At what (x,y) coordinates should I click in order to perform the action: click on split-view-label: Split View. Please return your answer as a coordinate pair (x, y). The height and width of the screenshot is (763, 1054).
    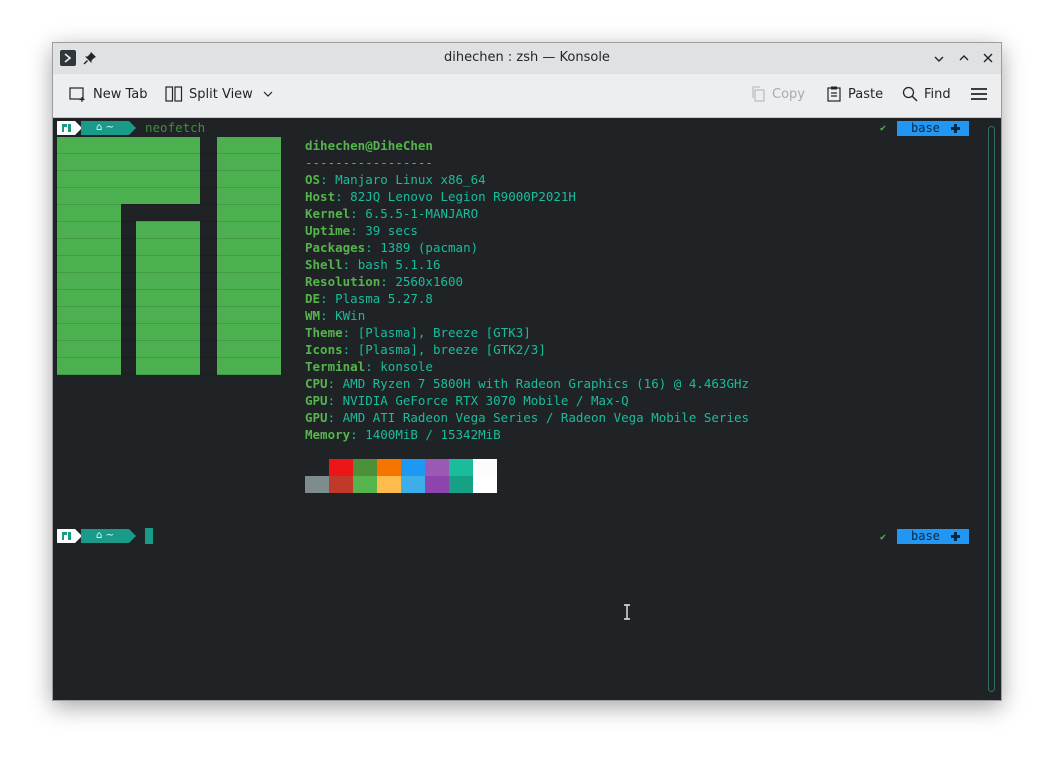
    Looking at the image, I should click on (221, 94).